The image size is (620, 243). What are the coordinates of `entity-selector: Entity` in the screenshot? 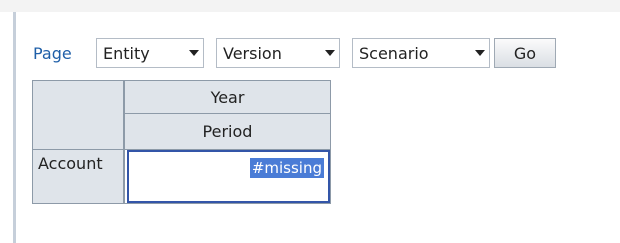 It's located at (150, 53).